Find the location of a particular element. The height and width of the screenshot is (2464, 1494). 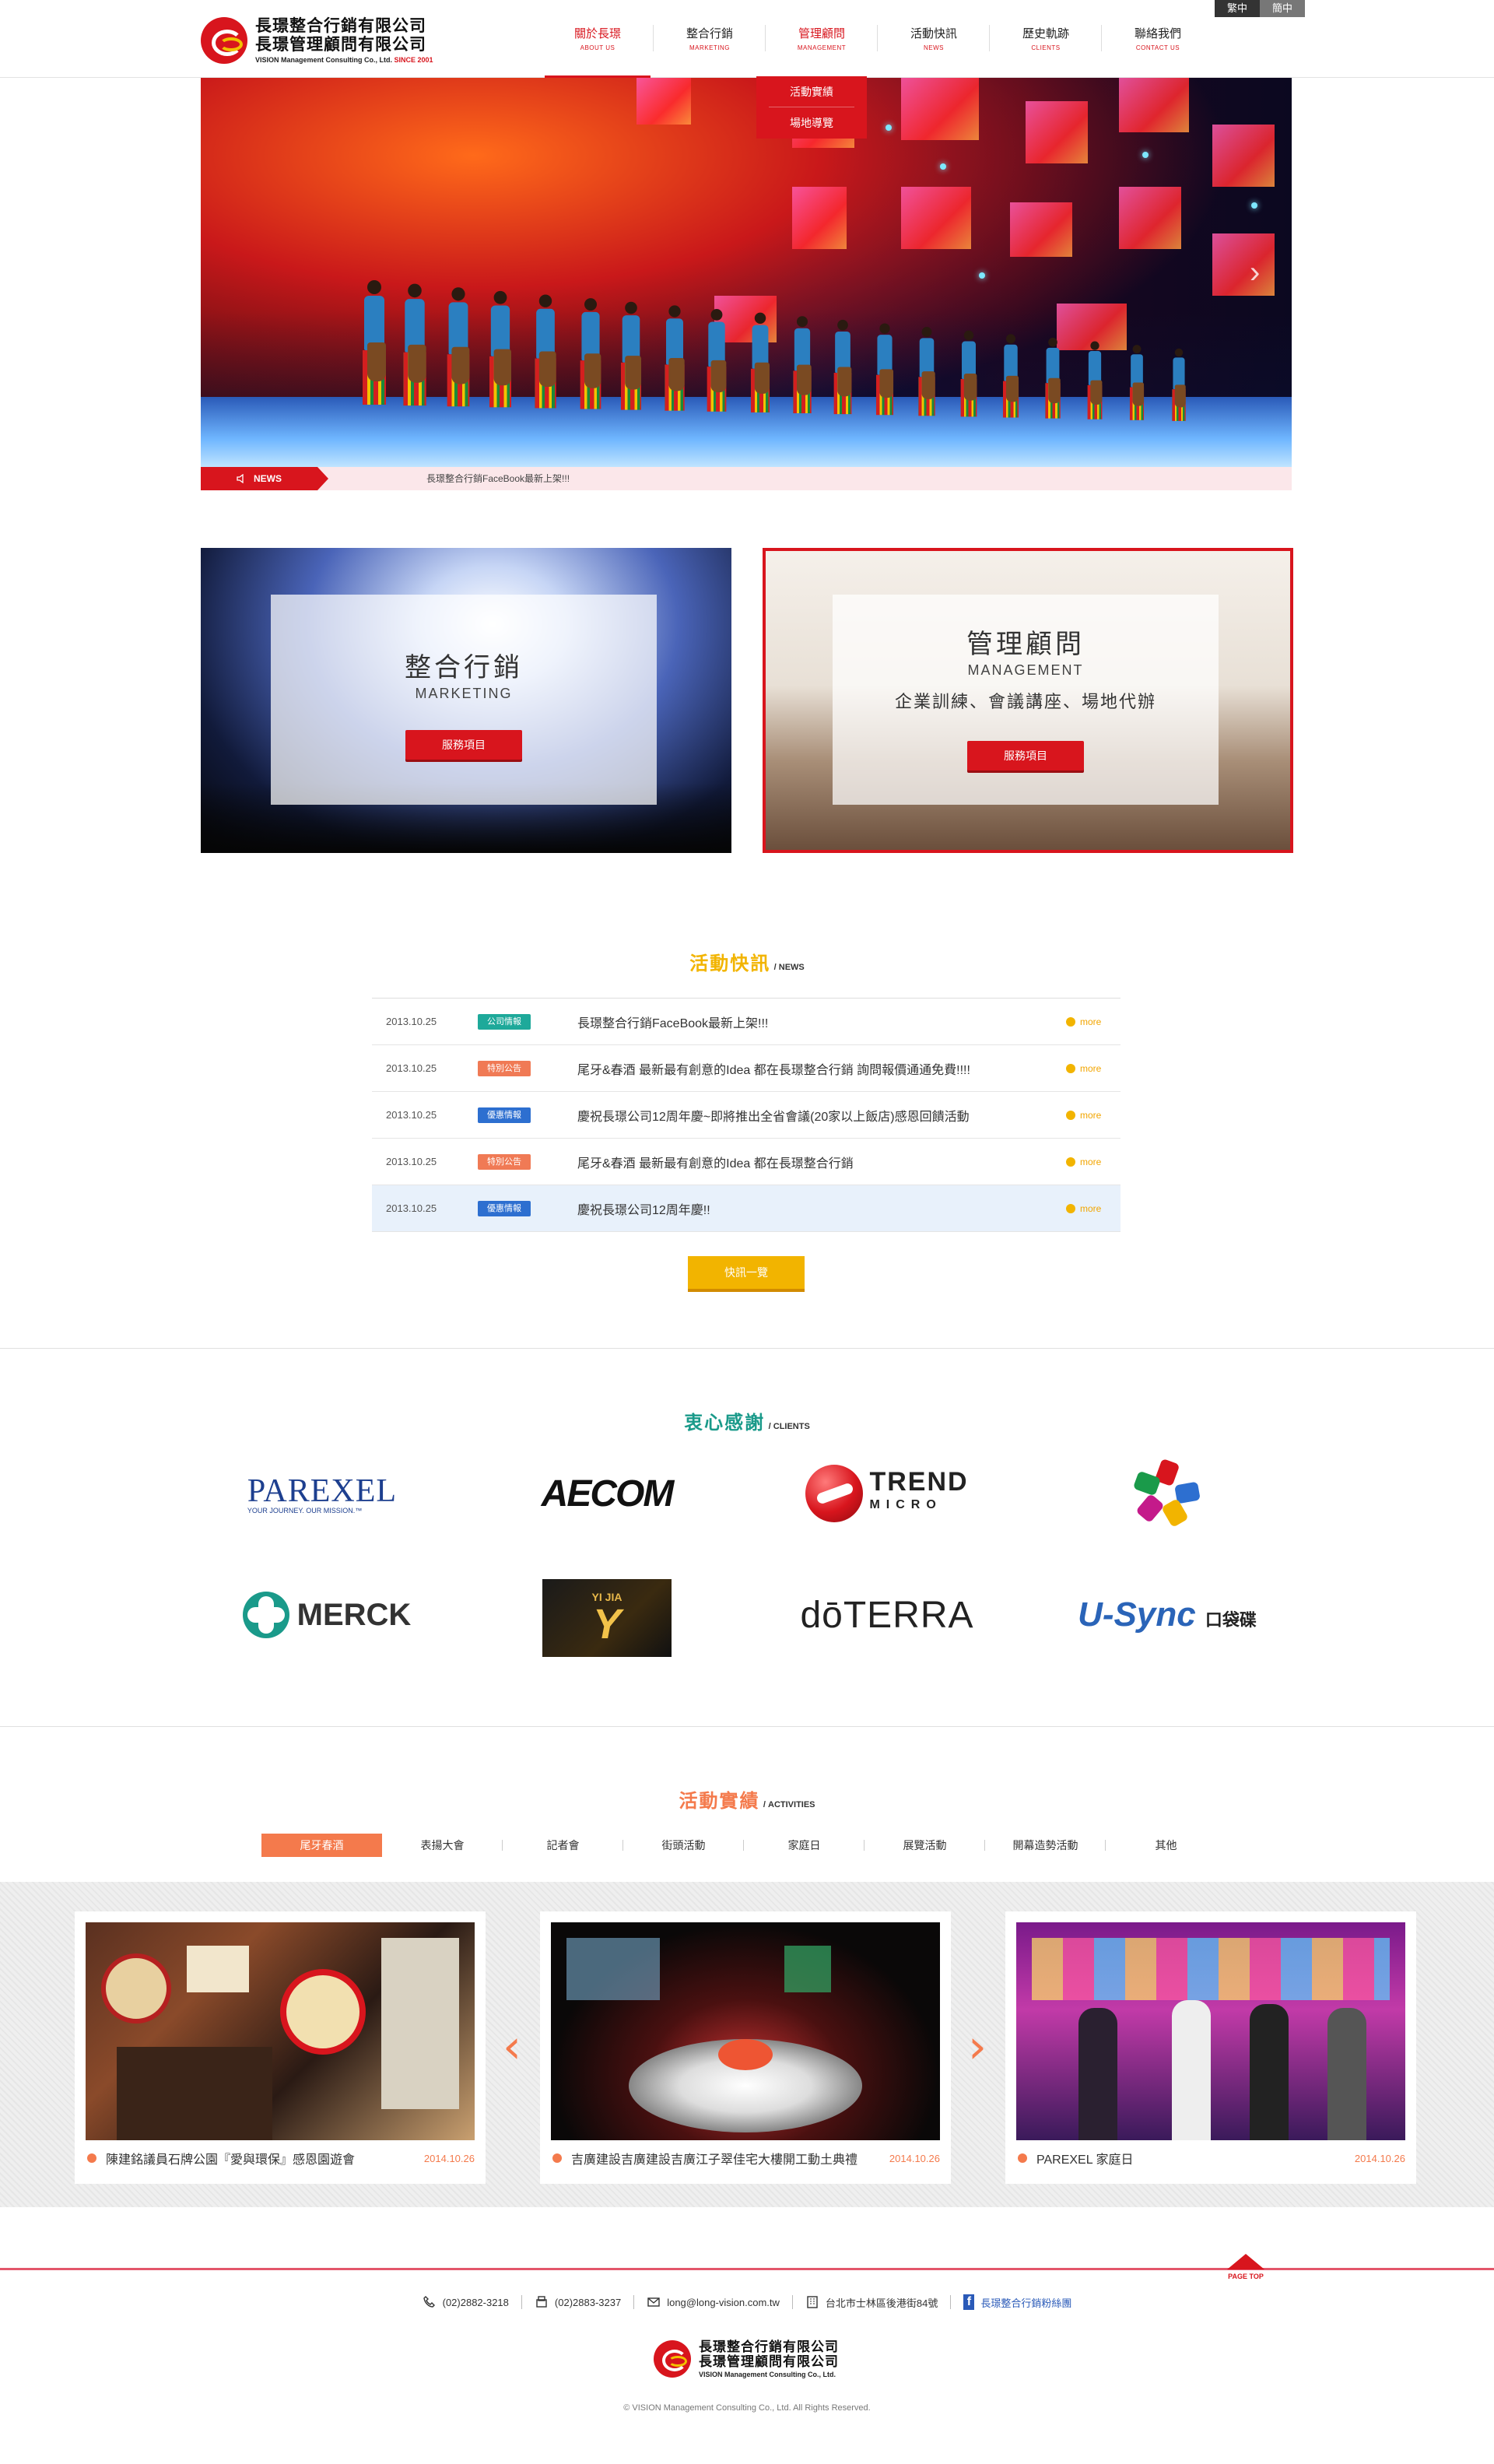

activity-card: 陳建銘議員石牌公園『愛與環保』感恩園遊會 2014.10.26 is located at coordinates (280, 2047).